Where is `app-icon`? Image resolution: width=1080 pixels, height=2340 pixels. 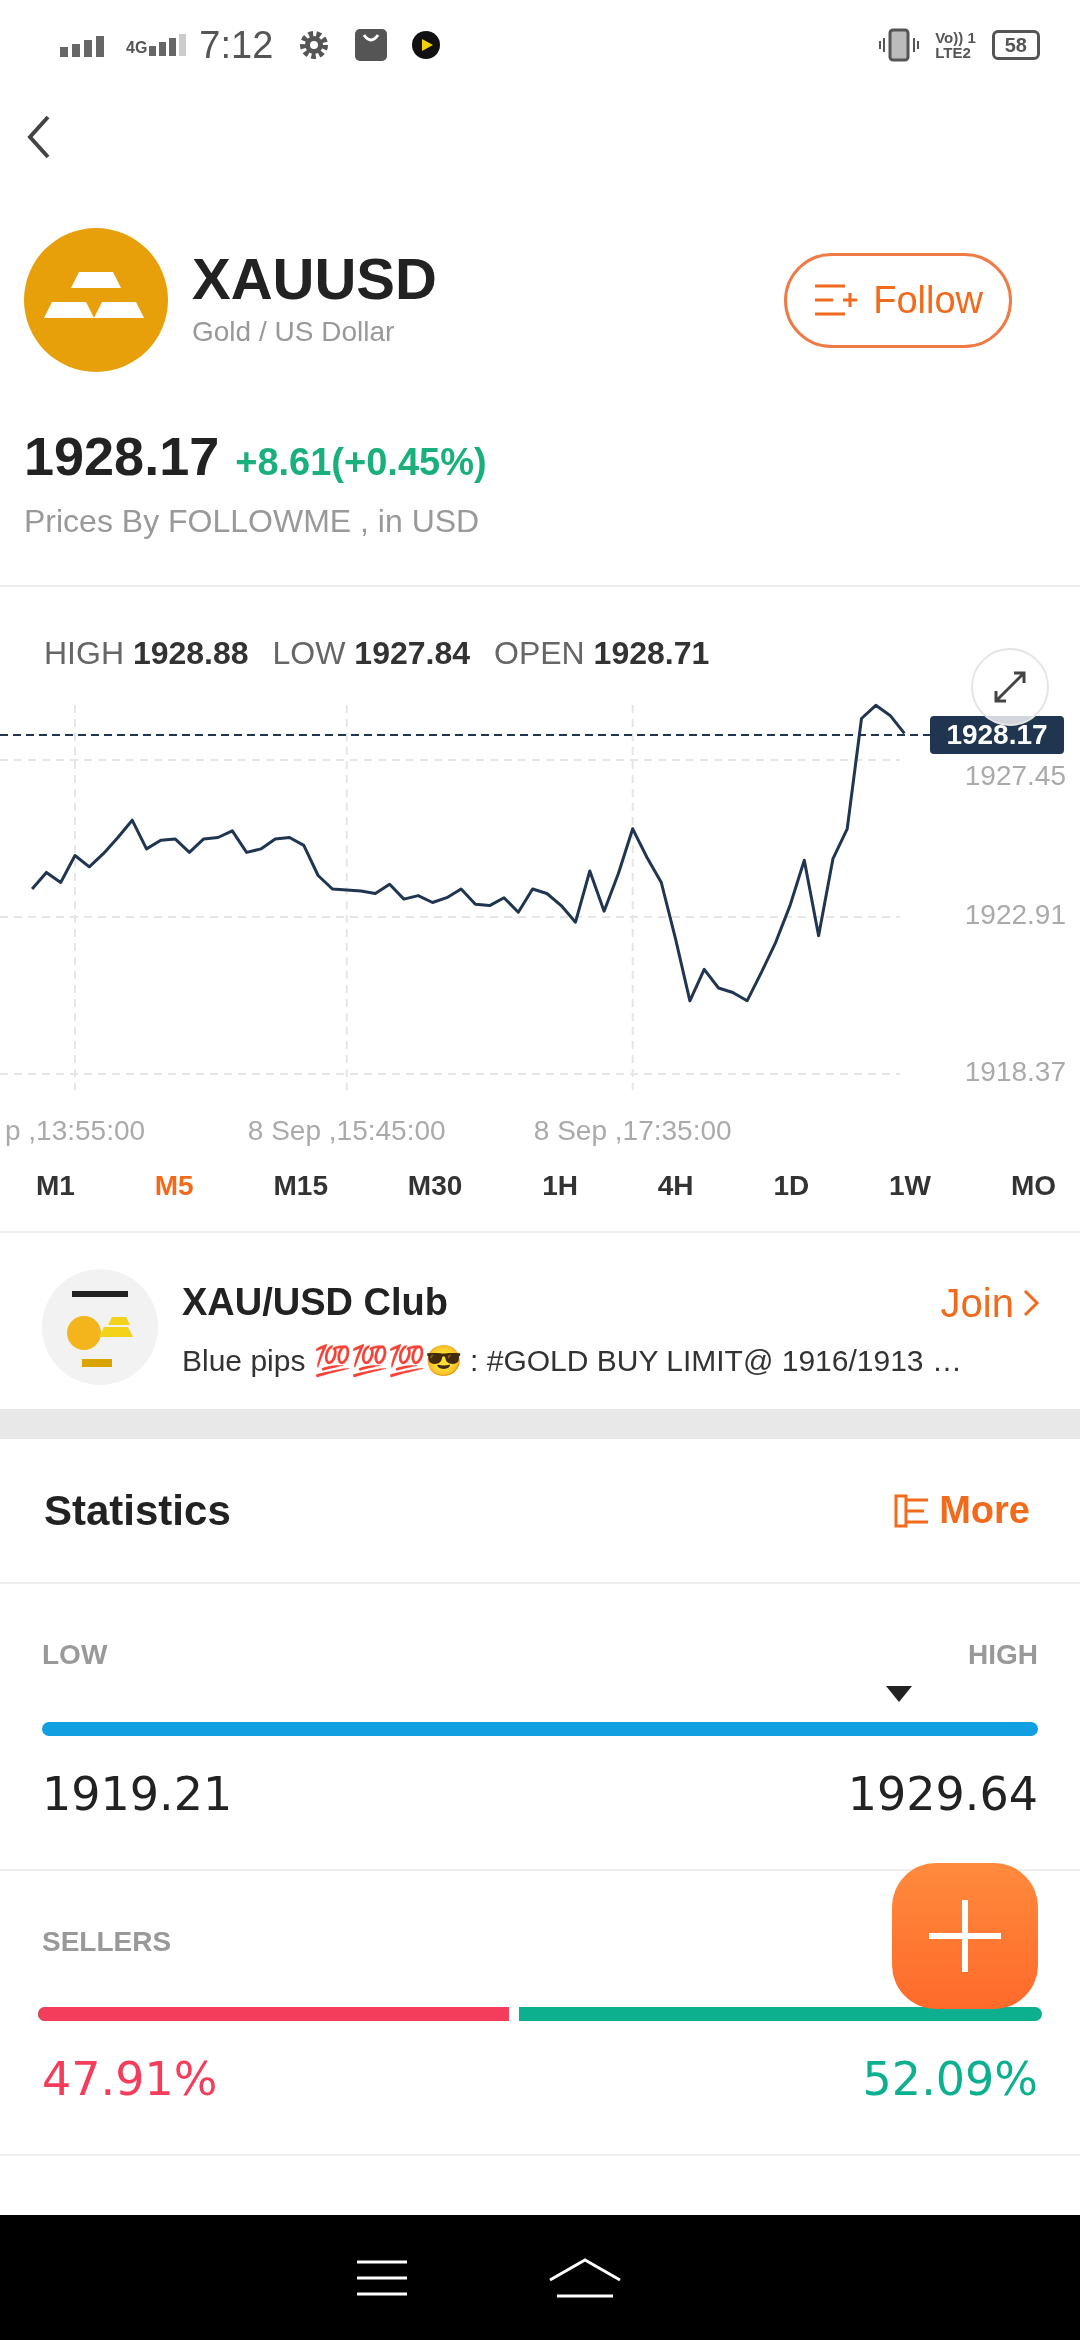
app-icon is located at coordinates (426, 45).